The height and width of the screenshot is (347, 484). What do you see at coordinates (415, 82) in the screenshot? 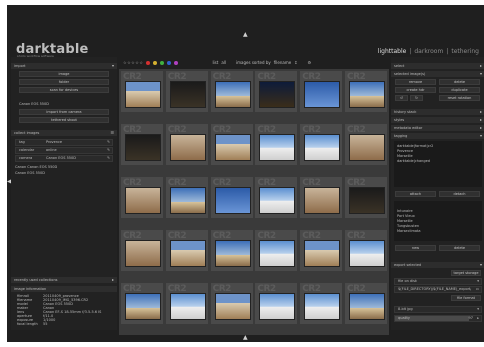
I see `remove-button: remove` at bounding box center [415, 82].